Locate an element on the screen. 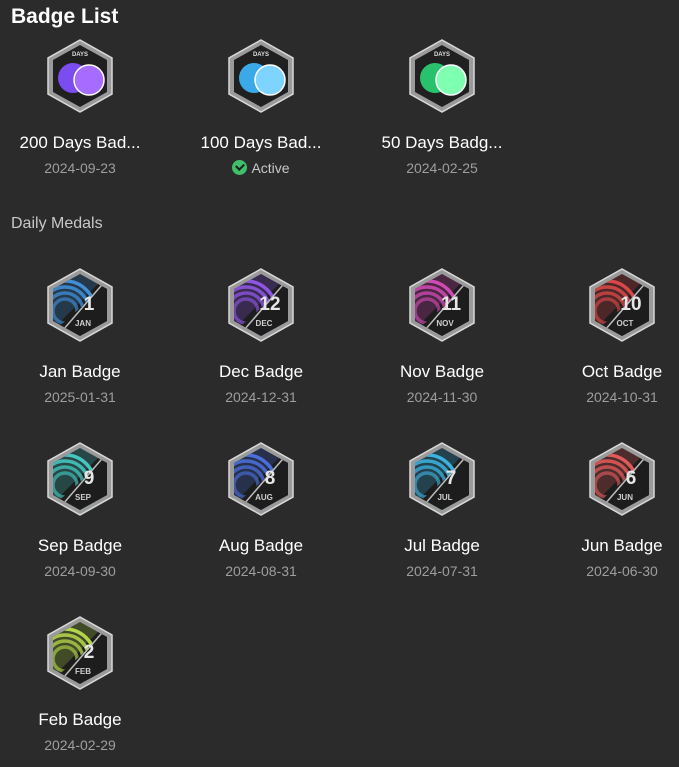 The image size is (679, 767). days-100-badge-icon: DAYS is located at coordinates (261, 75).